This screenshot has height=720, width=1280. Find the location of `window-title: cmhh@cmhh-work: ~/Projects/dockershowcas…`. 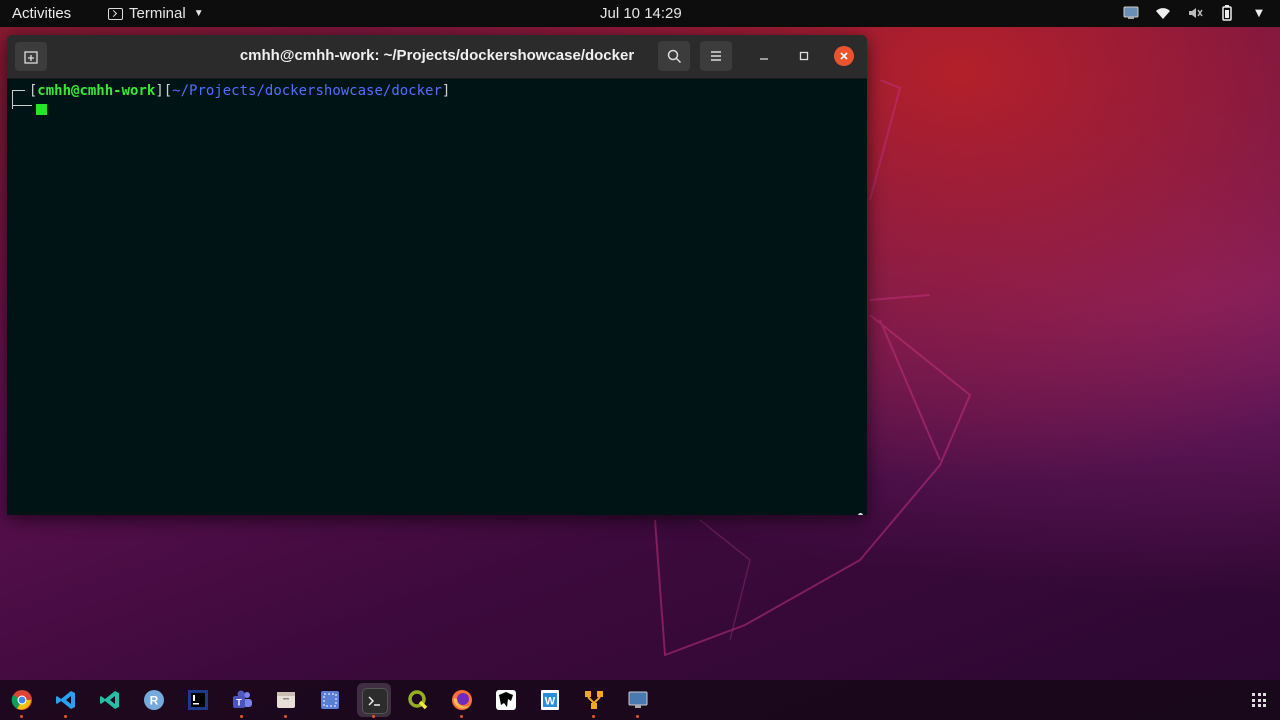

window-title: cmhh@cmhh-work: ~/Projects/dockershowcas… is located at coordinates (437, 55).